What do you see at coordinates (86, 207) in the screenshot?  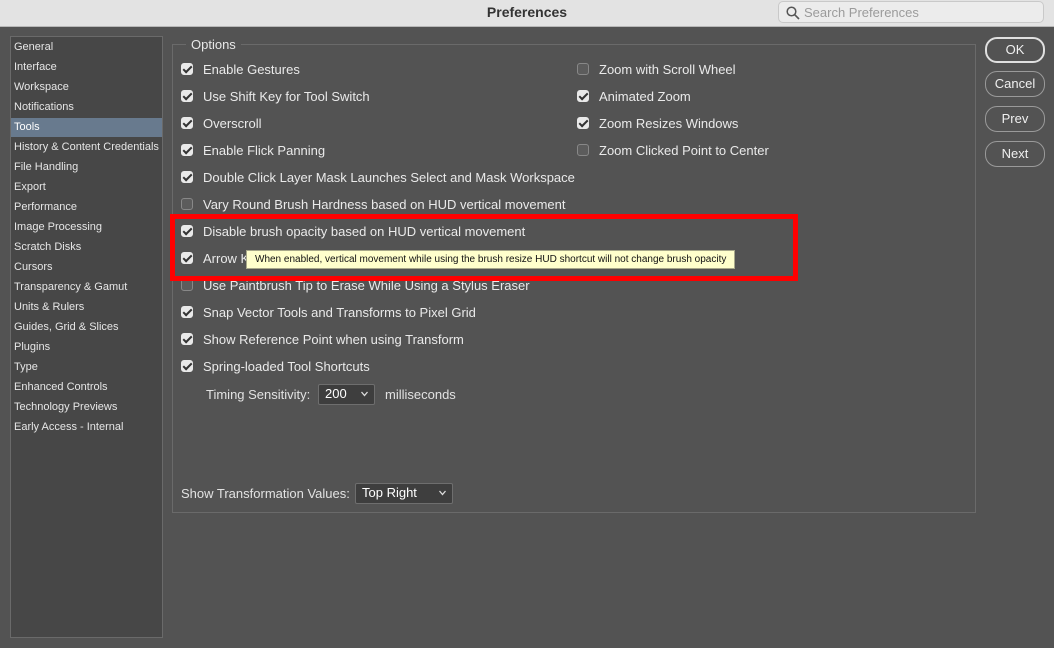 I see `sidebar-item-performance: Performance` at bounding box center [86, 207].